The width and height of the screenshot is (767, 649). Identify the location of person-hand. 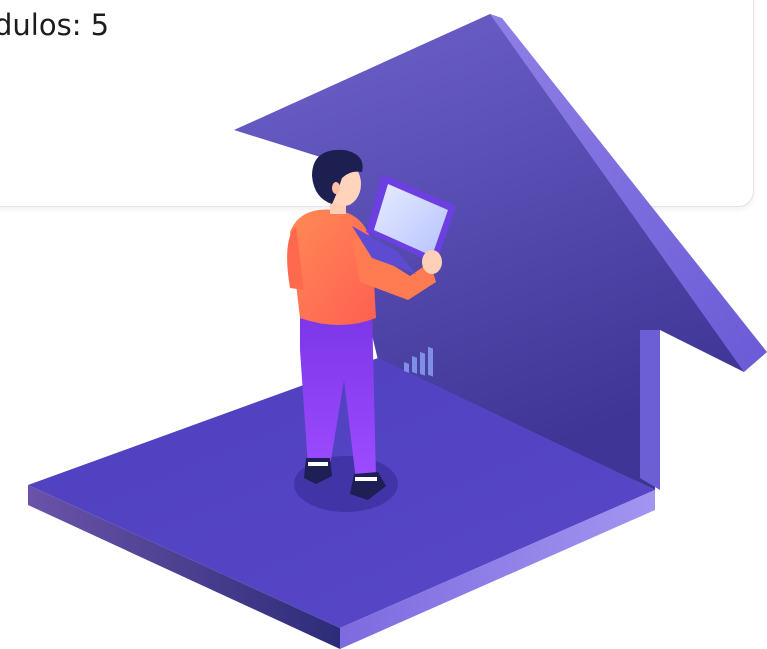
(432, 262).